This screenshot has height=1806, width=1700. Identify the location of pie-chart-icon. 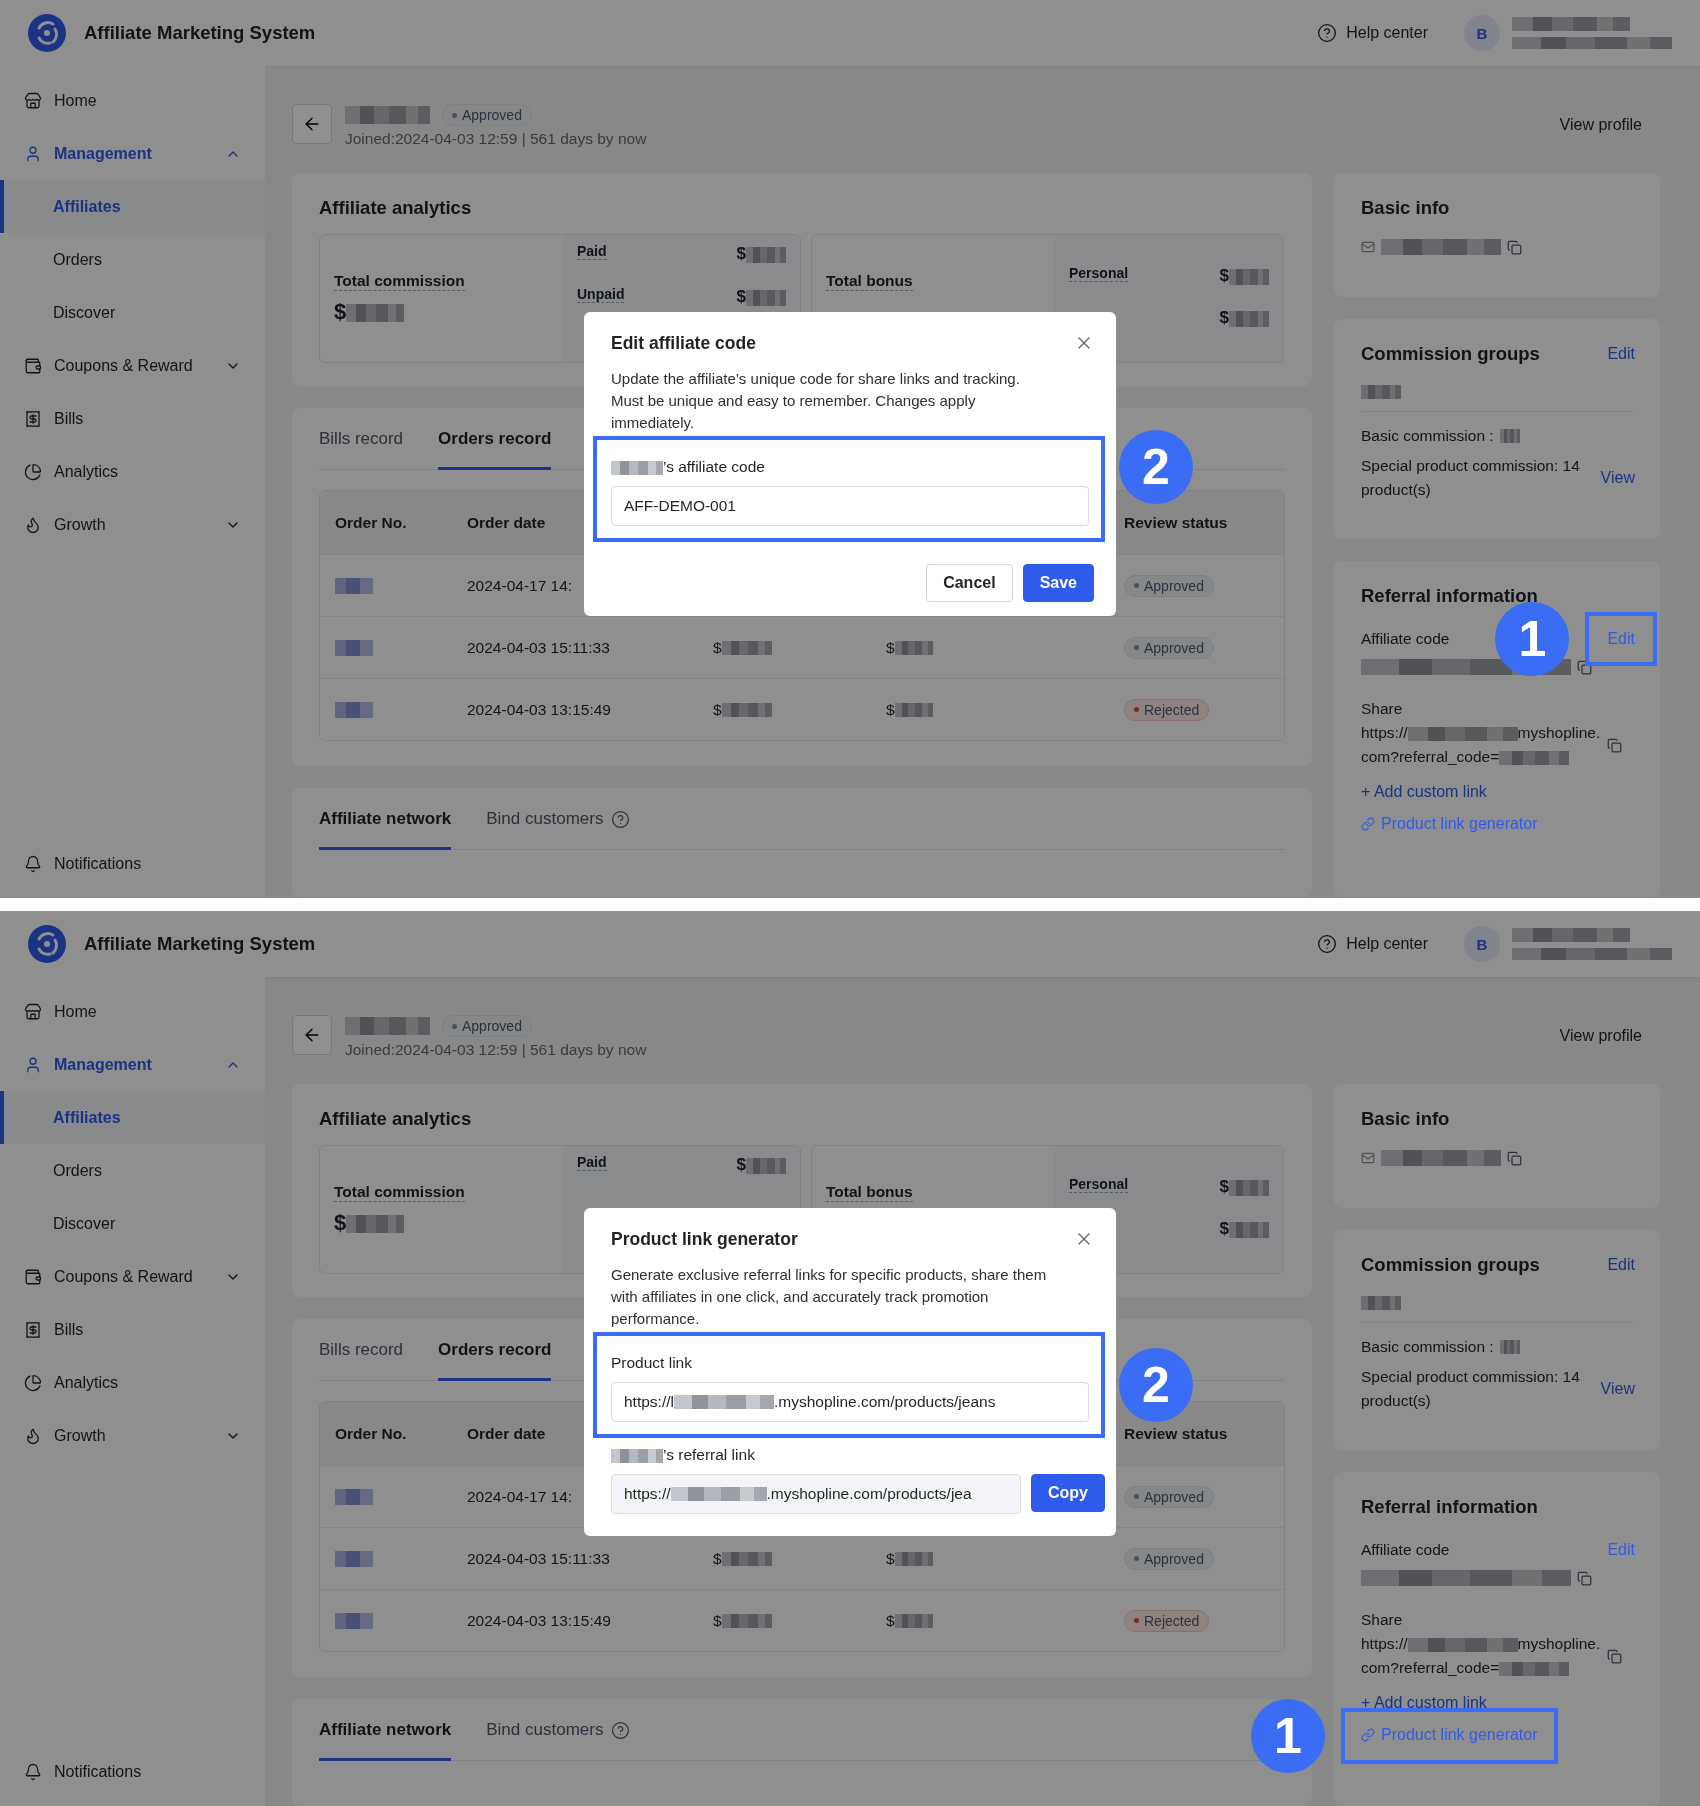
(33, 471).